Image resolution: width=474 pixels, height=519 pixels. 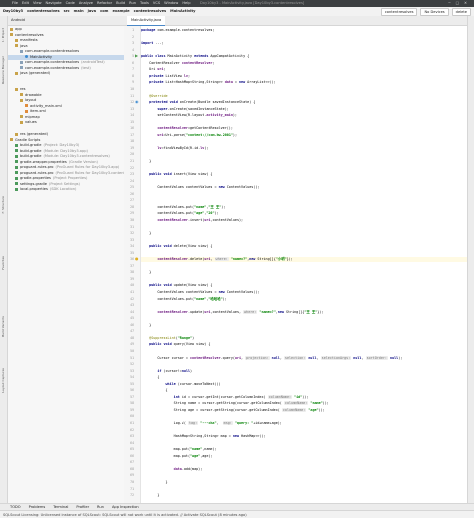 What do you see at coordinates (120, 11) in the screenshot?
I see `breadcrumb-item: example` at bounding box center [120, 11].